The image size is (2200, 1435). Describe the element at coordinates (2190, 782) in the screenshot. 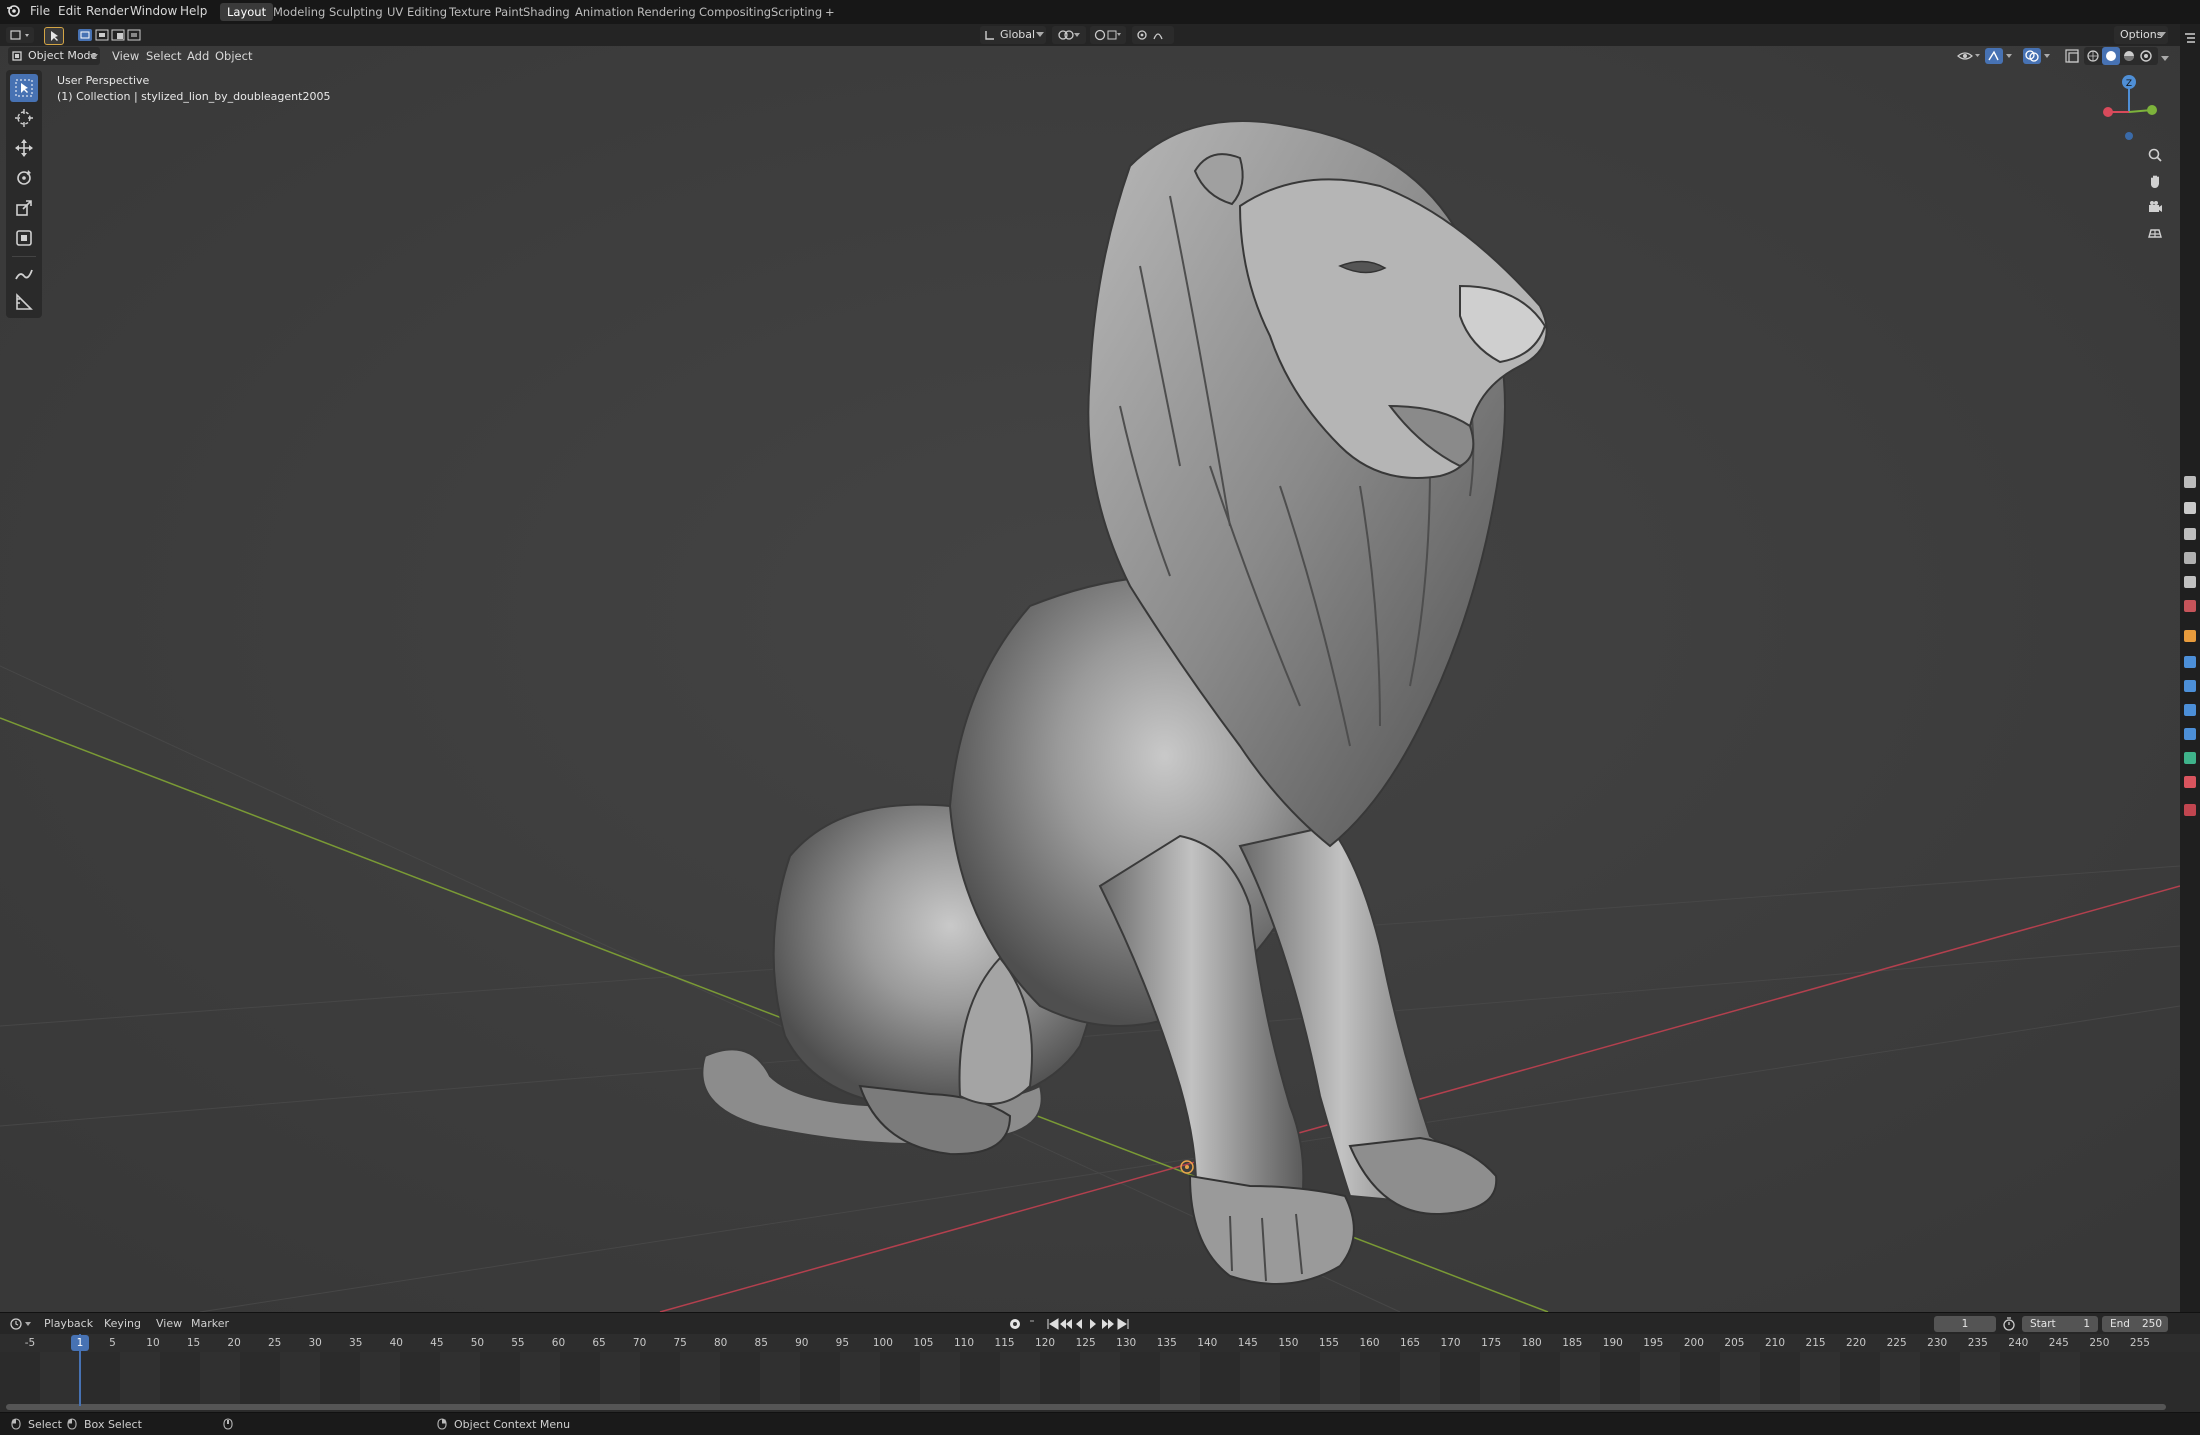

I see `material-tab-icon` at that location.